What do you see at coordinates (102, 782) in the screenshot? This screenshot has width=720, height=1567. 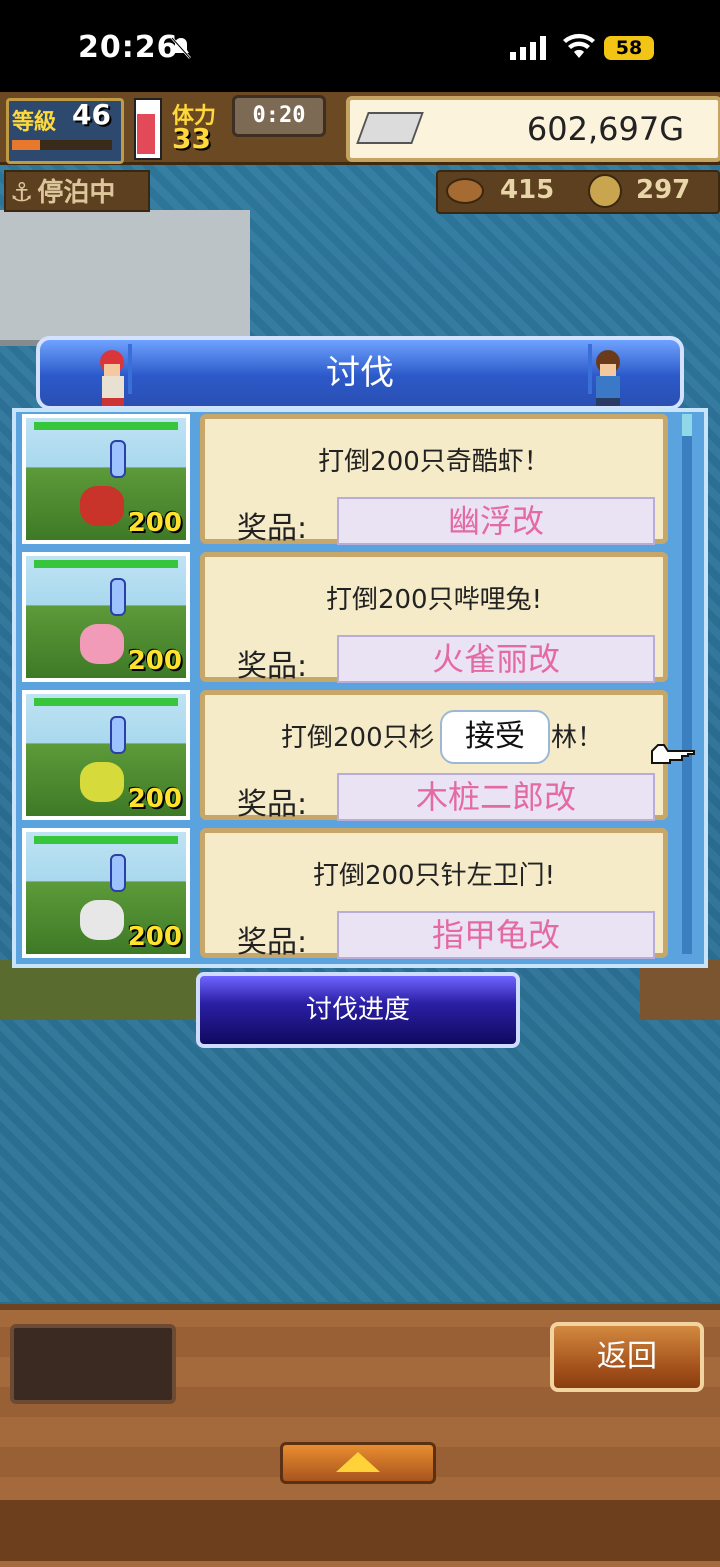 I see `yellow-sprout-icon` at bounding box center [102, 782].